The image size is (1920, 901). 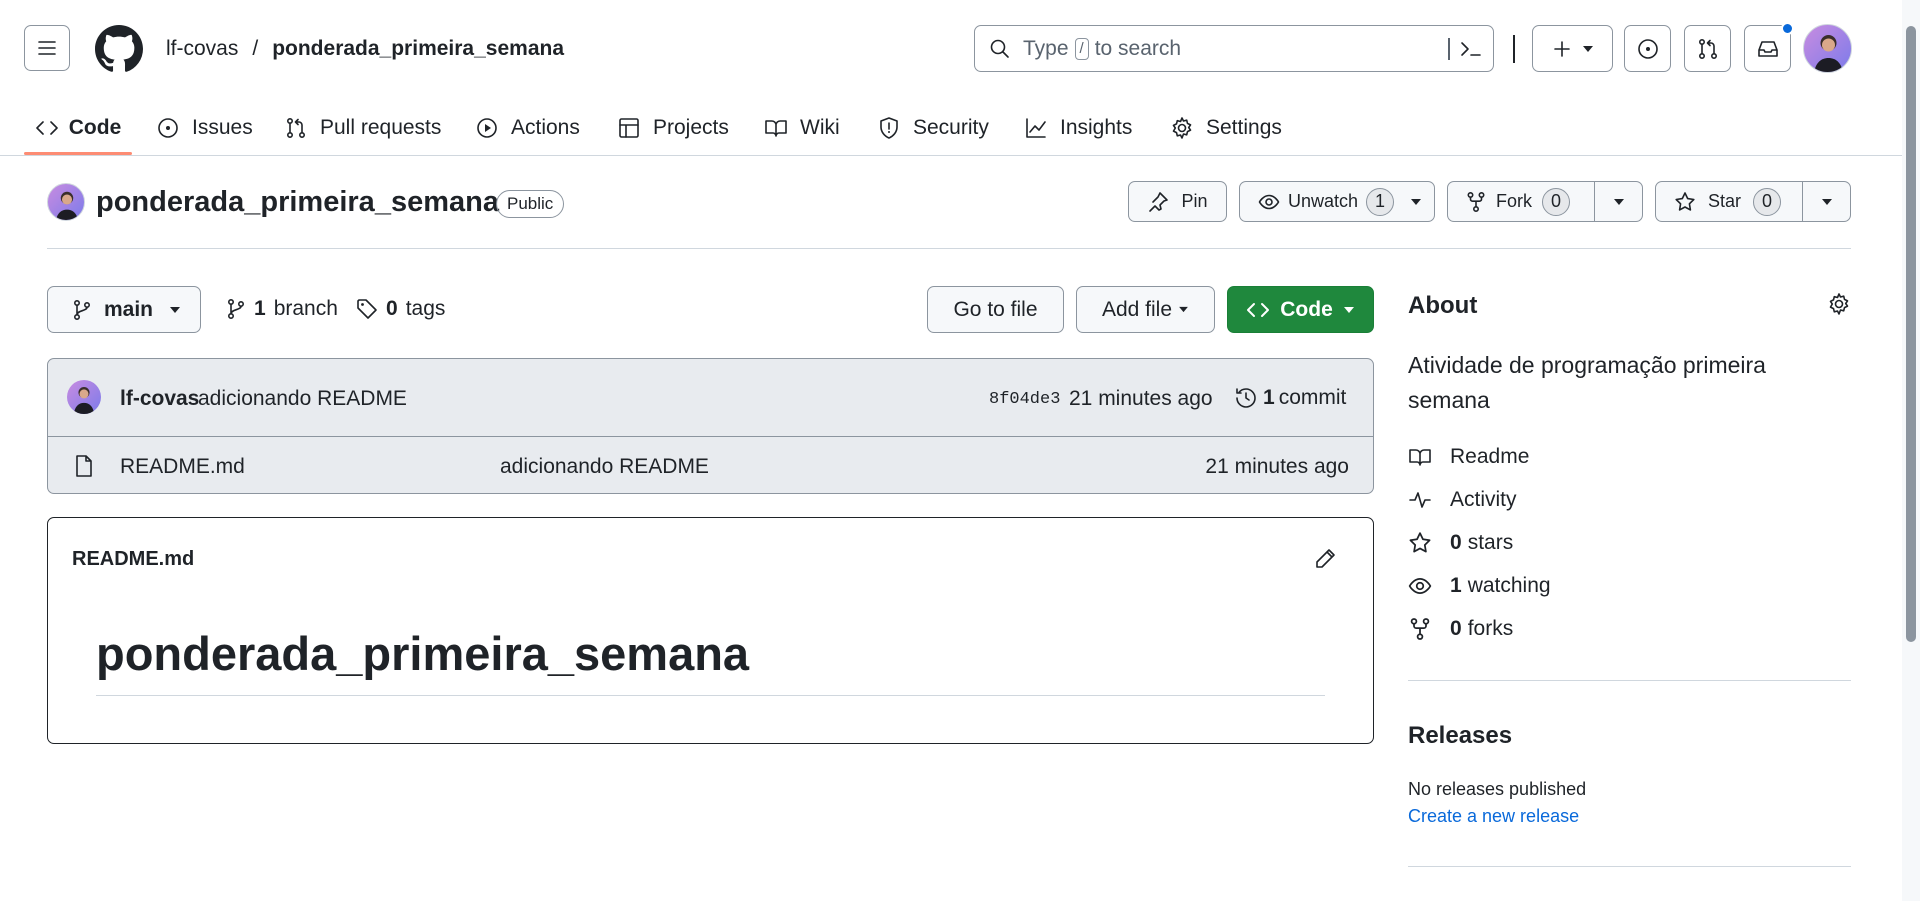 I want to click on tab-wiki: Wiki, so click(x=802, y=127).